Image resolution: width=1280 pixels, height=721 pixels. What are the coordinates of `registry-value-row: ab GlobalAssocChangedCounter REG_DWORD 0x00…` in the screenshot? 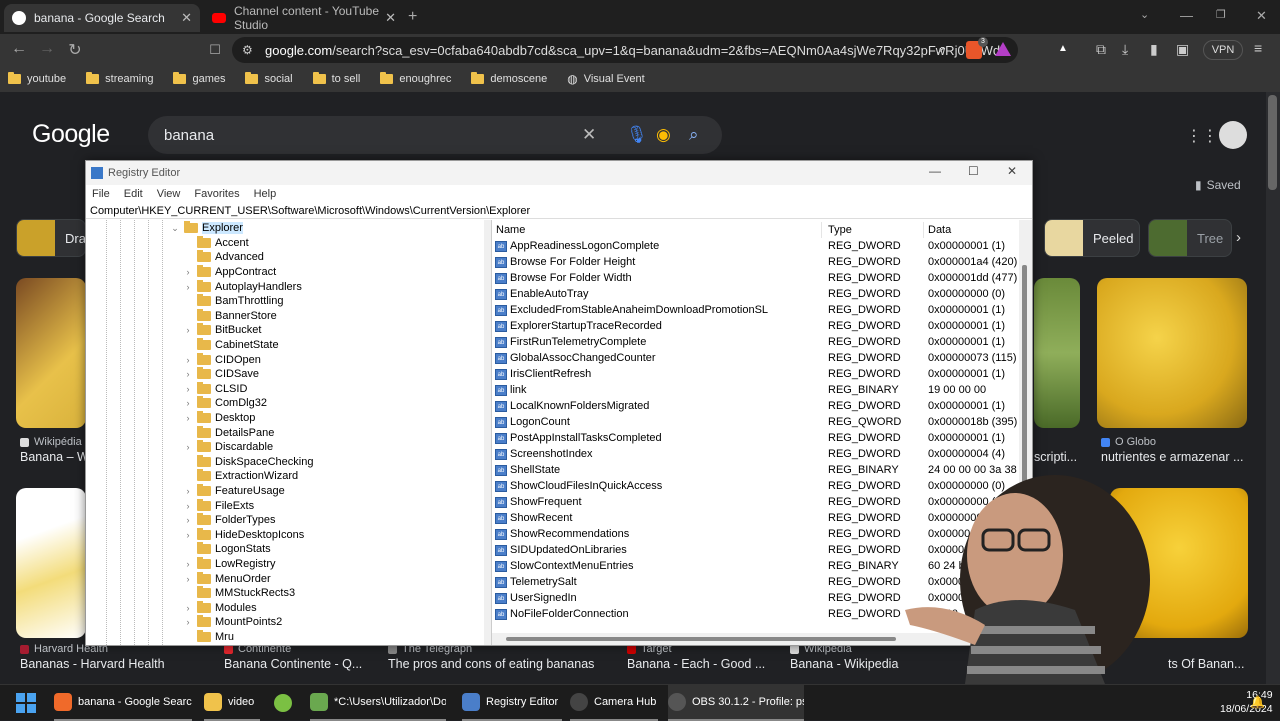 It's located at (762, 358).